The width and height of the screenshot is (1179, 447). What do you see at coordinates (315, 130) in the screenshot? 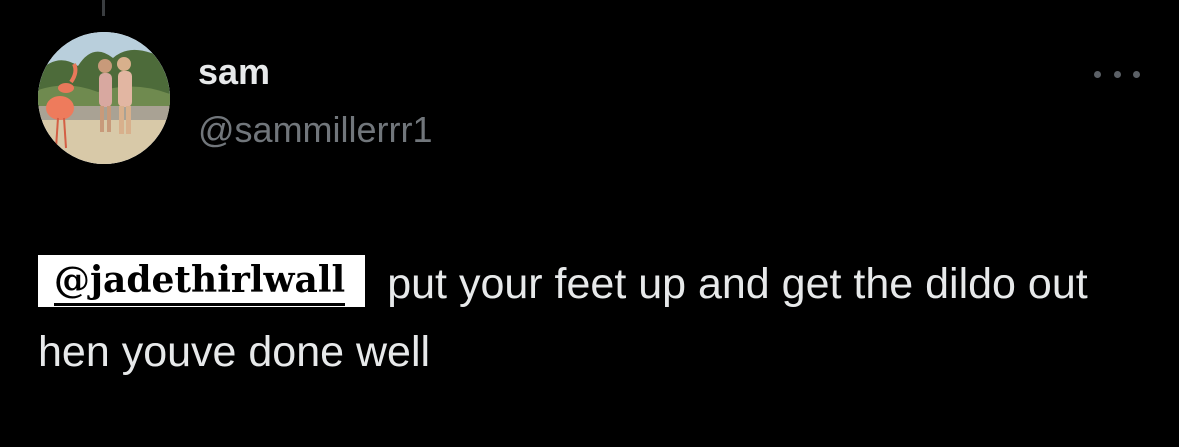
I see `user-handle: @sammillerrr1` at bounding box center [315, 130].